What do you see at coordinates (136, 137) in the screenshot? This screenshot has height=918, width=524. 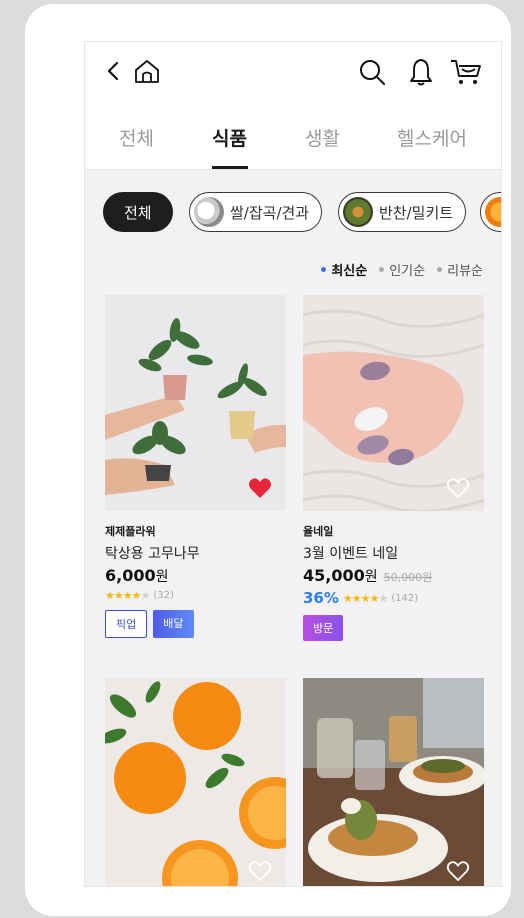 I see `tab-all: 전체` at bounding box center [136, 137].